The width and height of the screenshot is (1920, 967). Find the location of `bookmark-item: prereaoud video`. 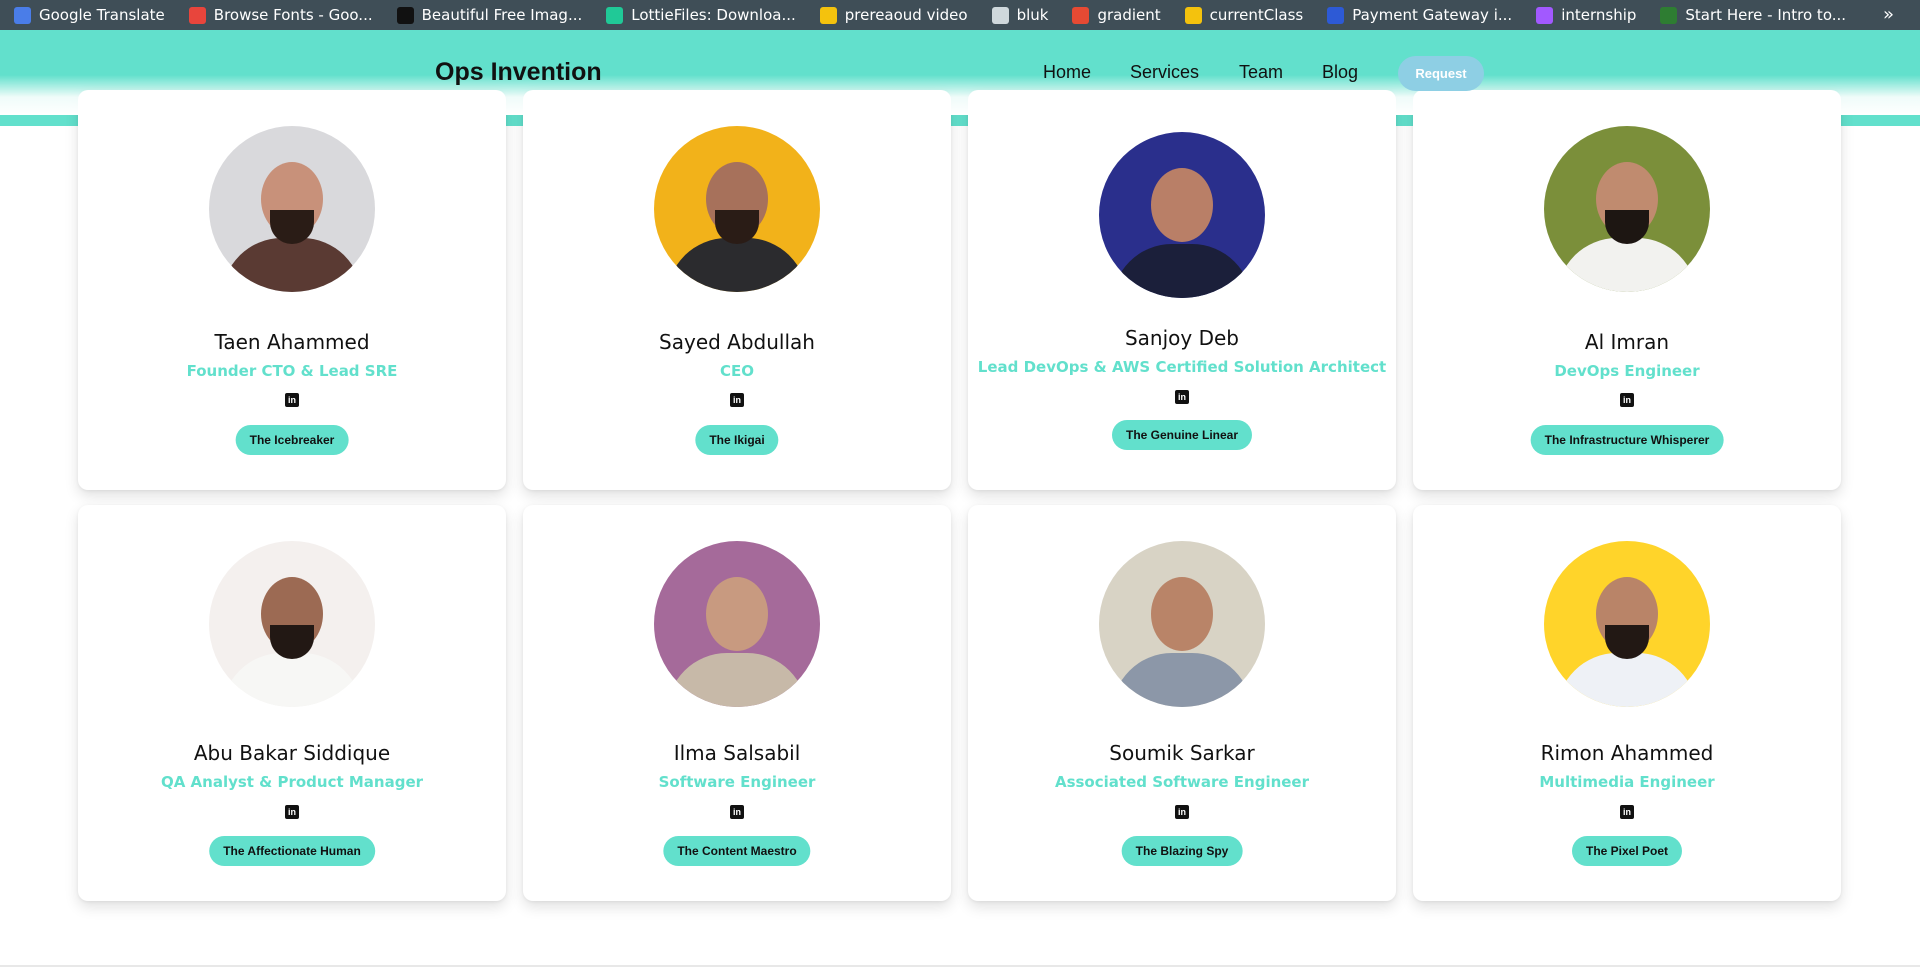

bookmark-item: prereaoud video is located at coordinates (893, 15).